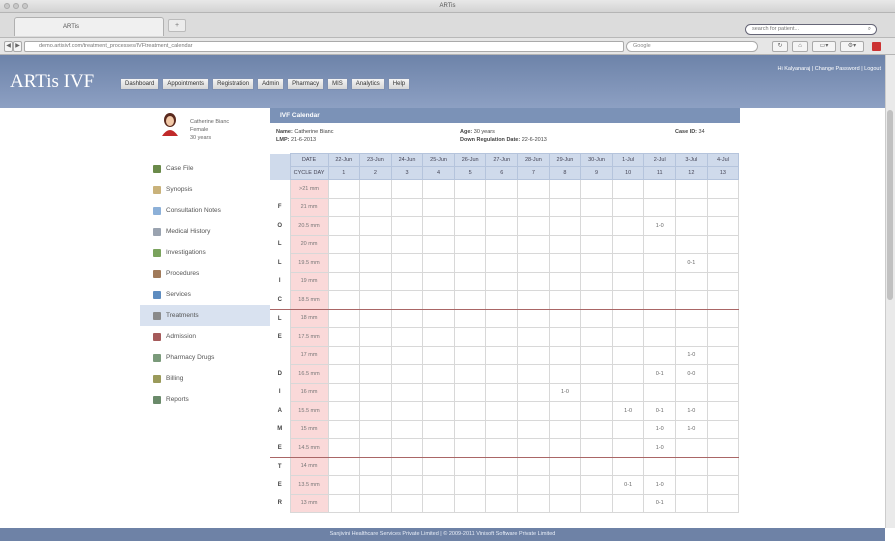 The image size is (895, 541). I want to click on sidebar-item-synopsis: Synopsis, so click(205, 189).